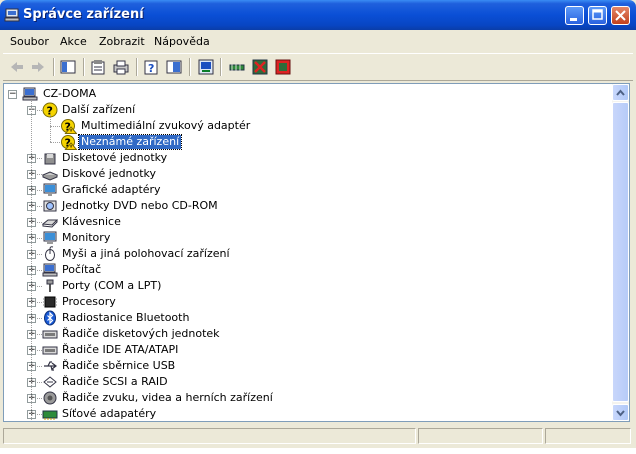 The width and height of the screenshot is (636, 454). I want to click on tree-category-label: Grafické adaptéry, so click(111, 189).